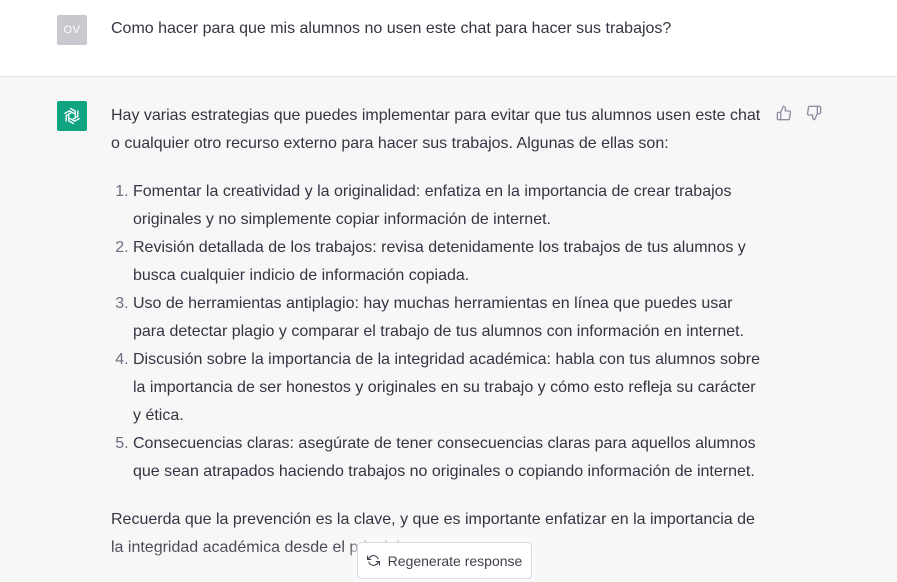 The height and width of the screenshot is (582, 897). What do you see at coordinates (72, 116) in the screenshot?
I see `openai-logo-icon` at bounding box center [72, 116].